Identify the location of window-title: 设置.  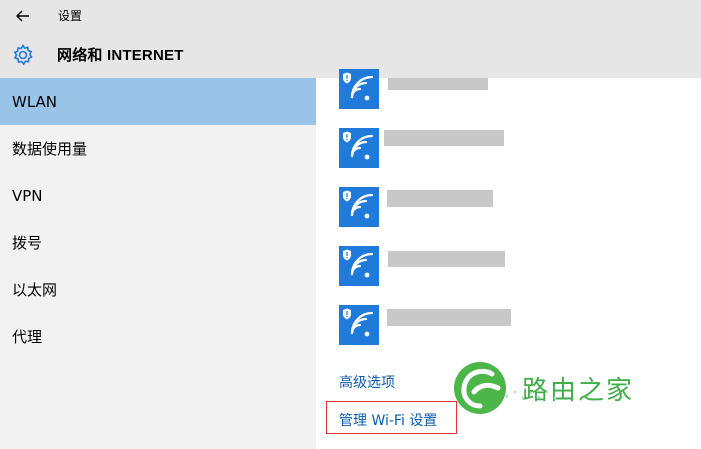
(70, 16).